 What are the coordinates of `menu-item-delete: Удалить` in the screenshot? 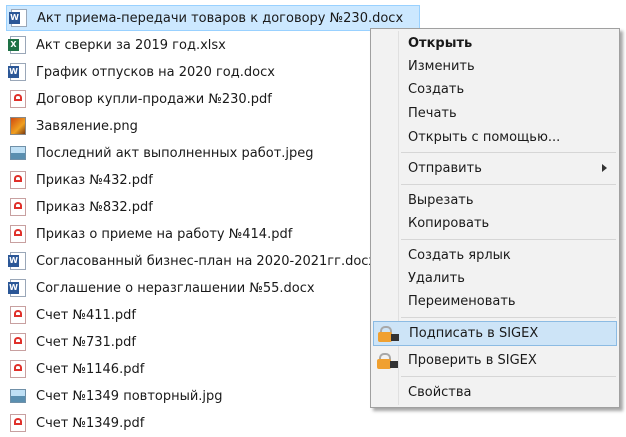 It's located at (495, 278).